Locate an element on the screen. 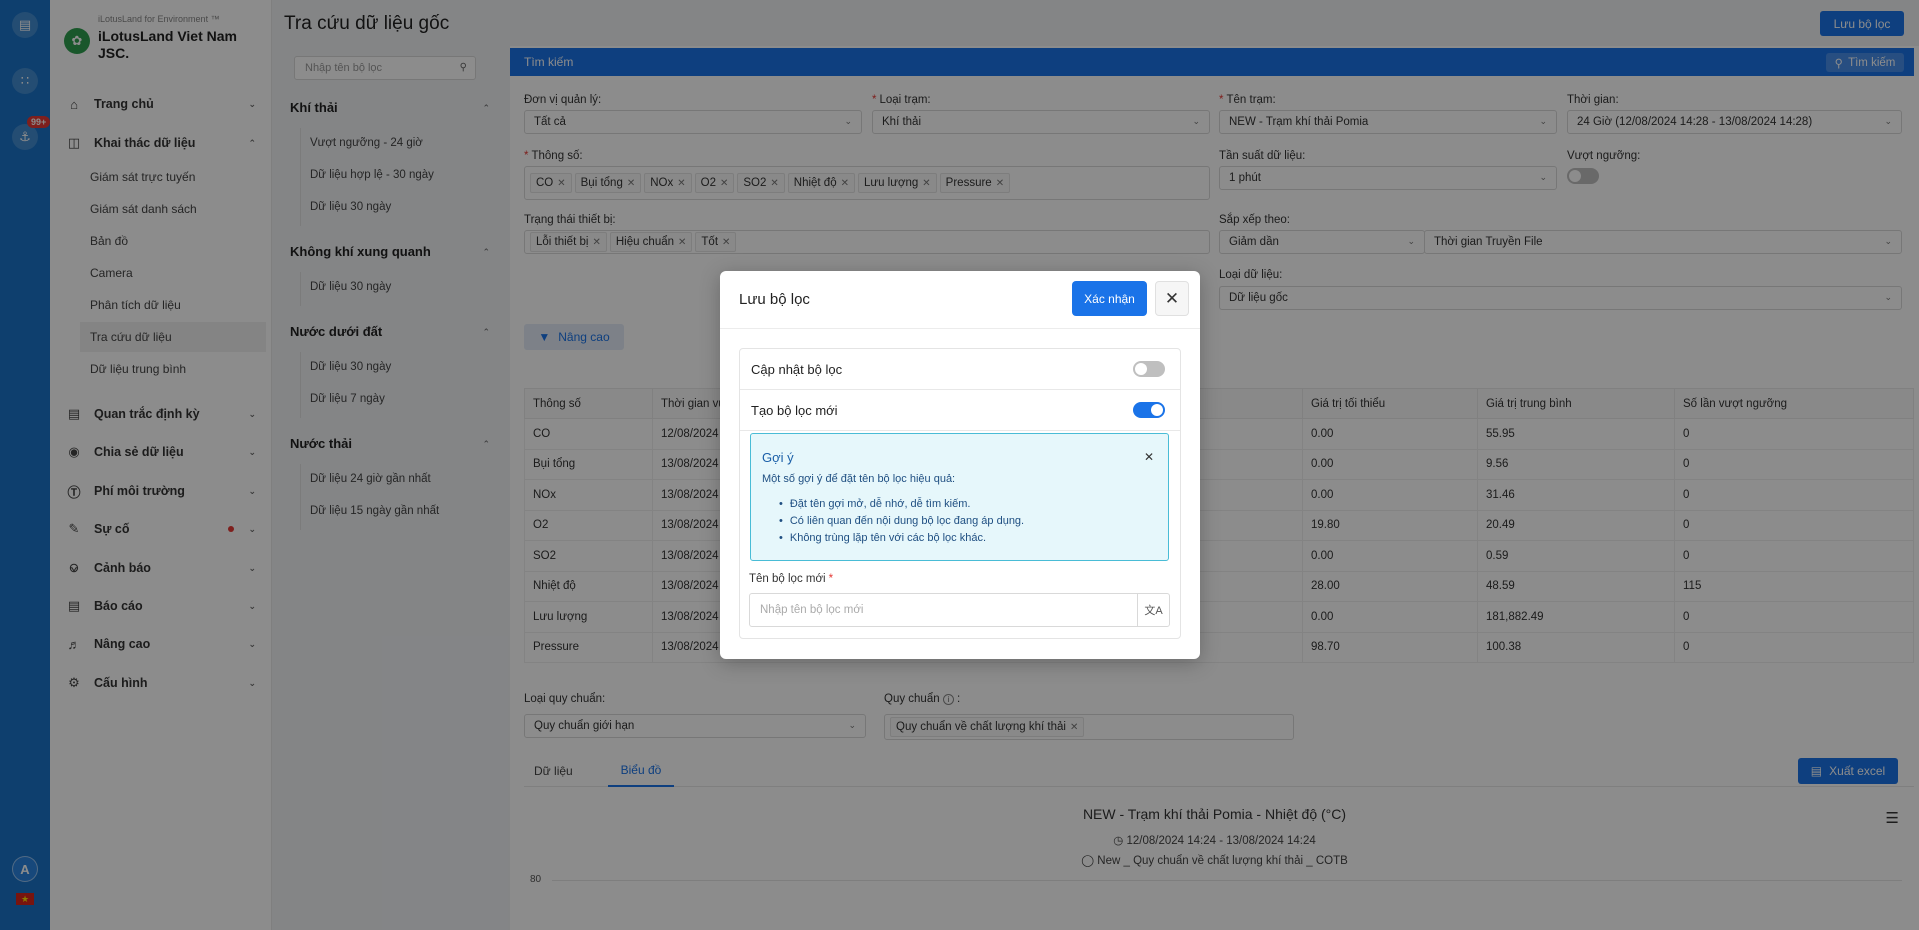 This screenshot has width=1919, height=930. confirm-button: Xác nhận is located at coordinates (1109, 298).